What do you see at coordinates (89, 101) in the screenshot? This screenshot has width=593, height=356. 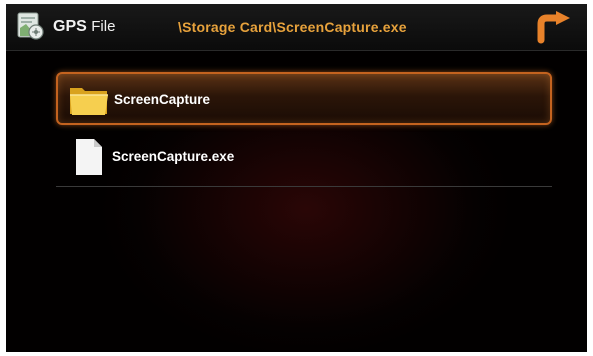 I see `folder-icon` at bounding box center [89, 101].